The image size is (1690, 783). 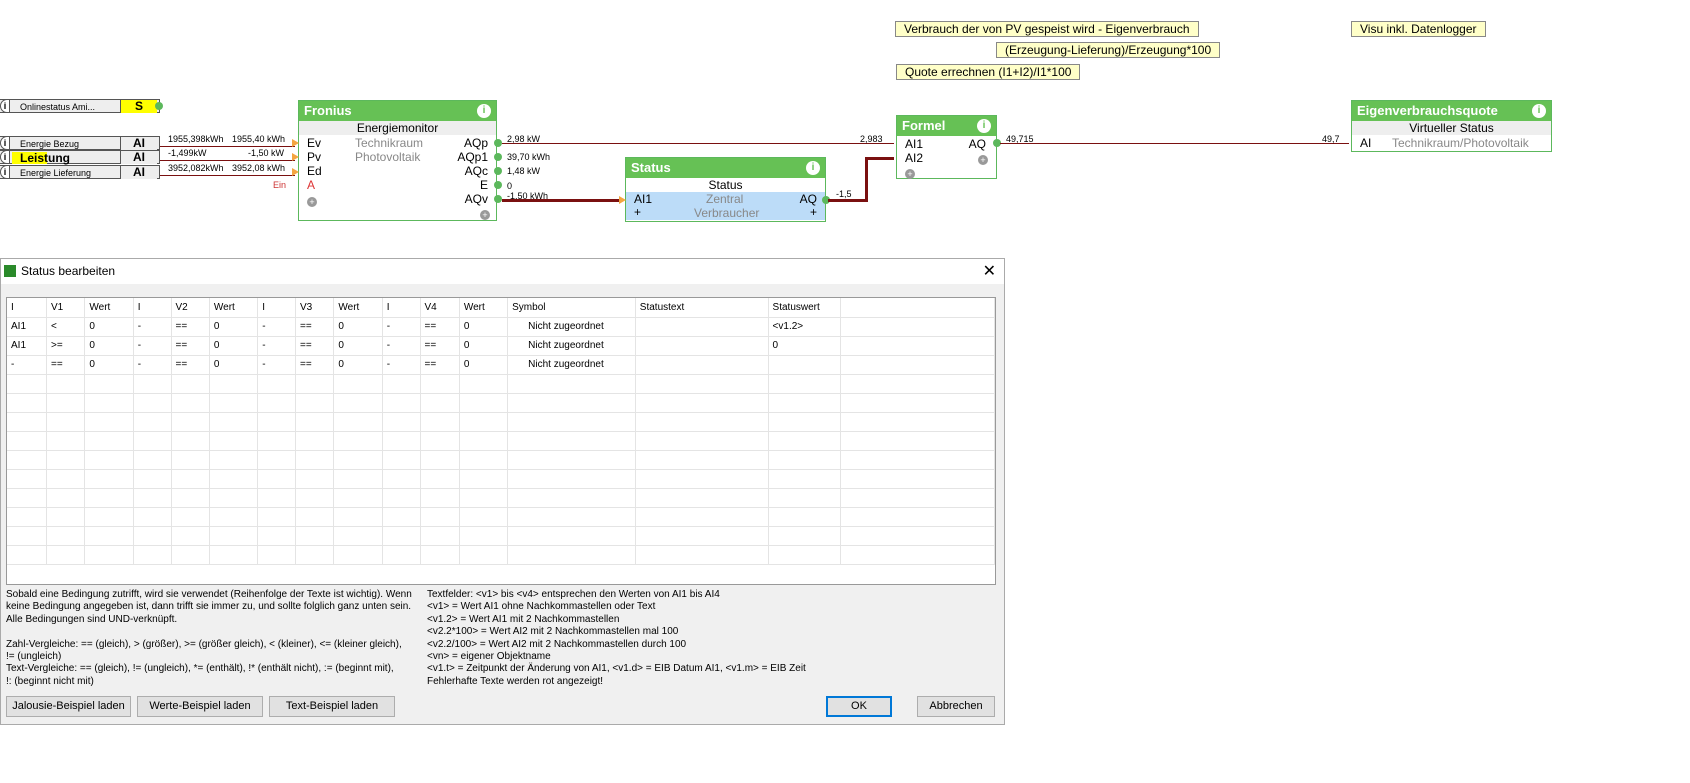 I want to click on load-text-example-button: Text-Beispiel laden, so click(x=332, y=706).